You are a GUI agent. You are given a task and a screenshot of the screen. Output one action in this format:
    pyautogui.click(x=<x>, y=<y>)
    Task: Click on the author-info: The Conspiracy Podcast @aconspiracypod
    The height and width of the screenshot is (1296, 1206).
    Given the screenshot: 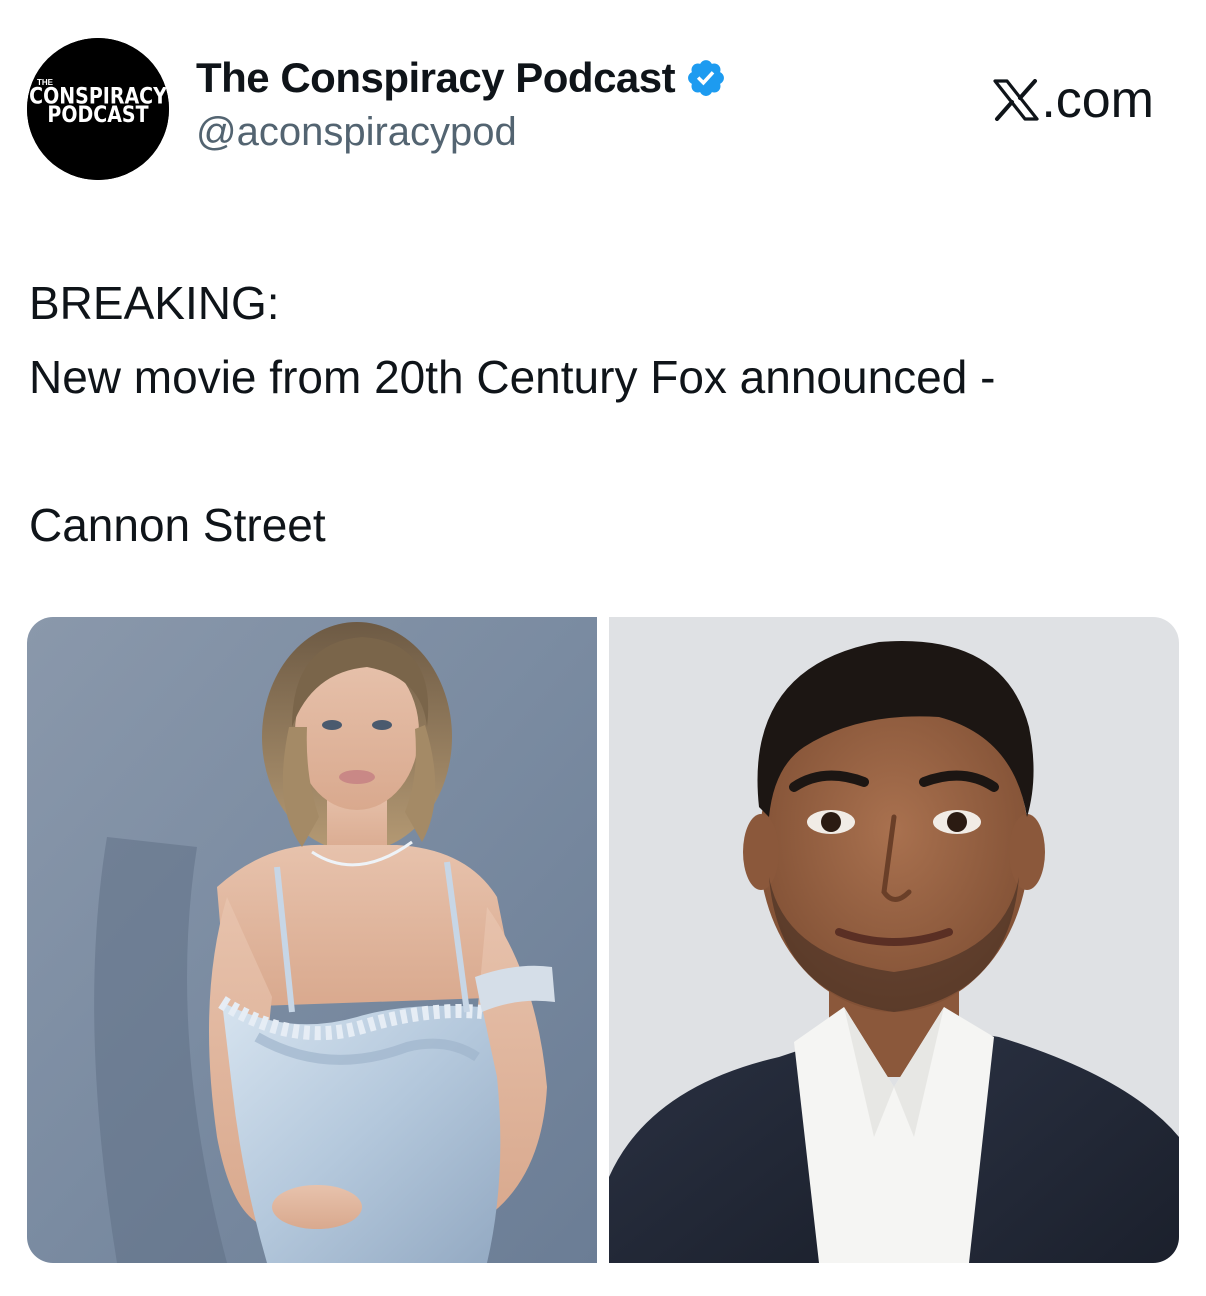 What is the action you would take?
    pyautogui.click(x=461, y=103)
    